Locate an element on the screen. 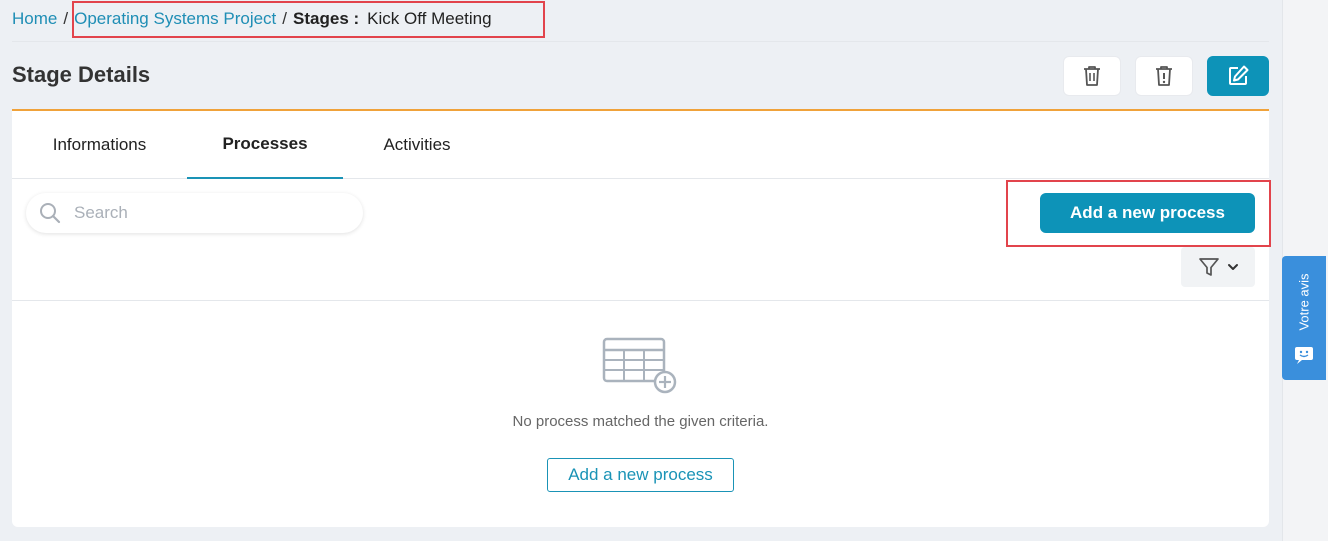 Image resolution: width=1328 pixels, height=541 pixels. highlight-box-add-button is located at coordinates (1138, 213).